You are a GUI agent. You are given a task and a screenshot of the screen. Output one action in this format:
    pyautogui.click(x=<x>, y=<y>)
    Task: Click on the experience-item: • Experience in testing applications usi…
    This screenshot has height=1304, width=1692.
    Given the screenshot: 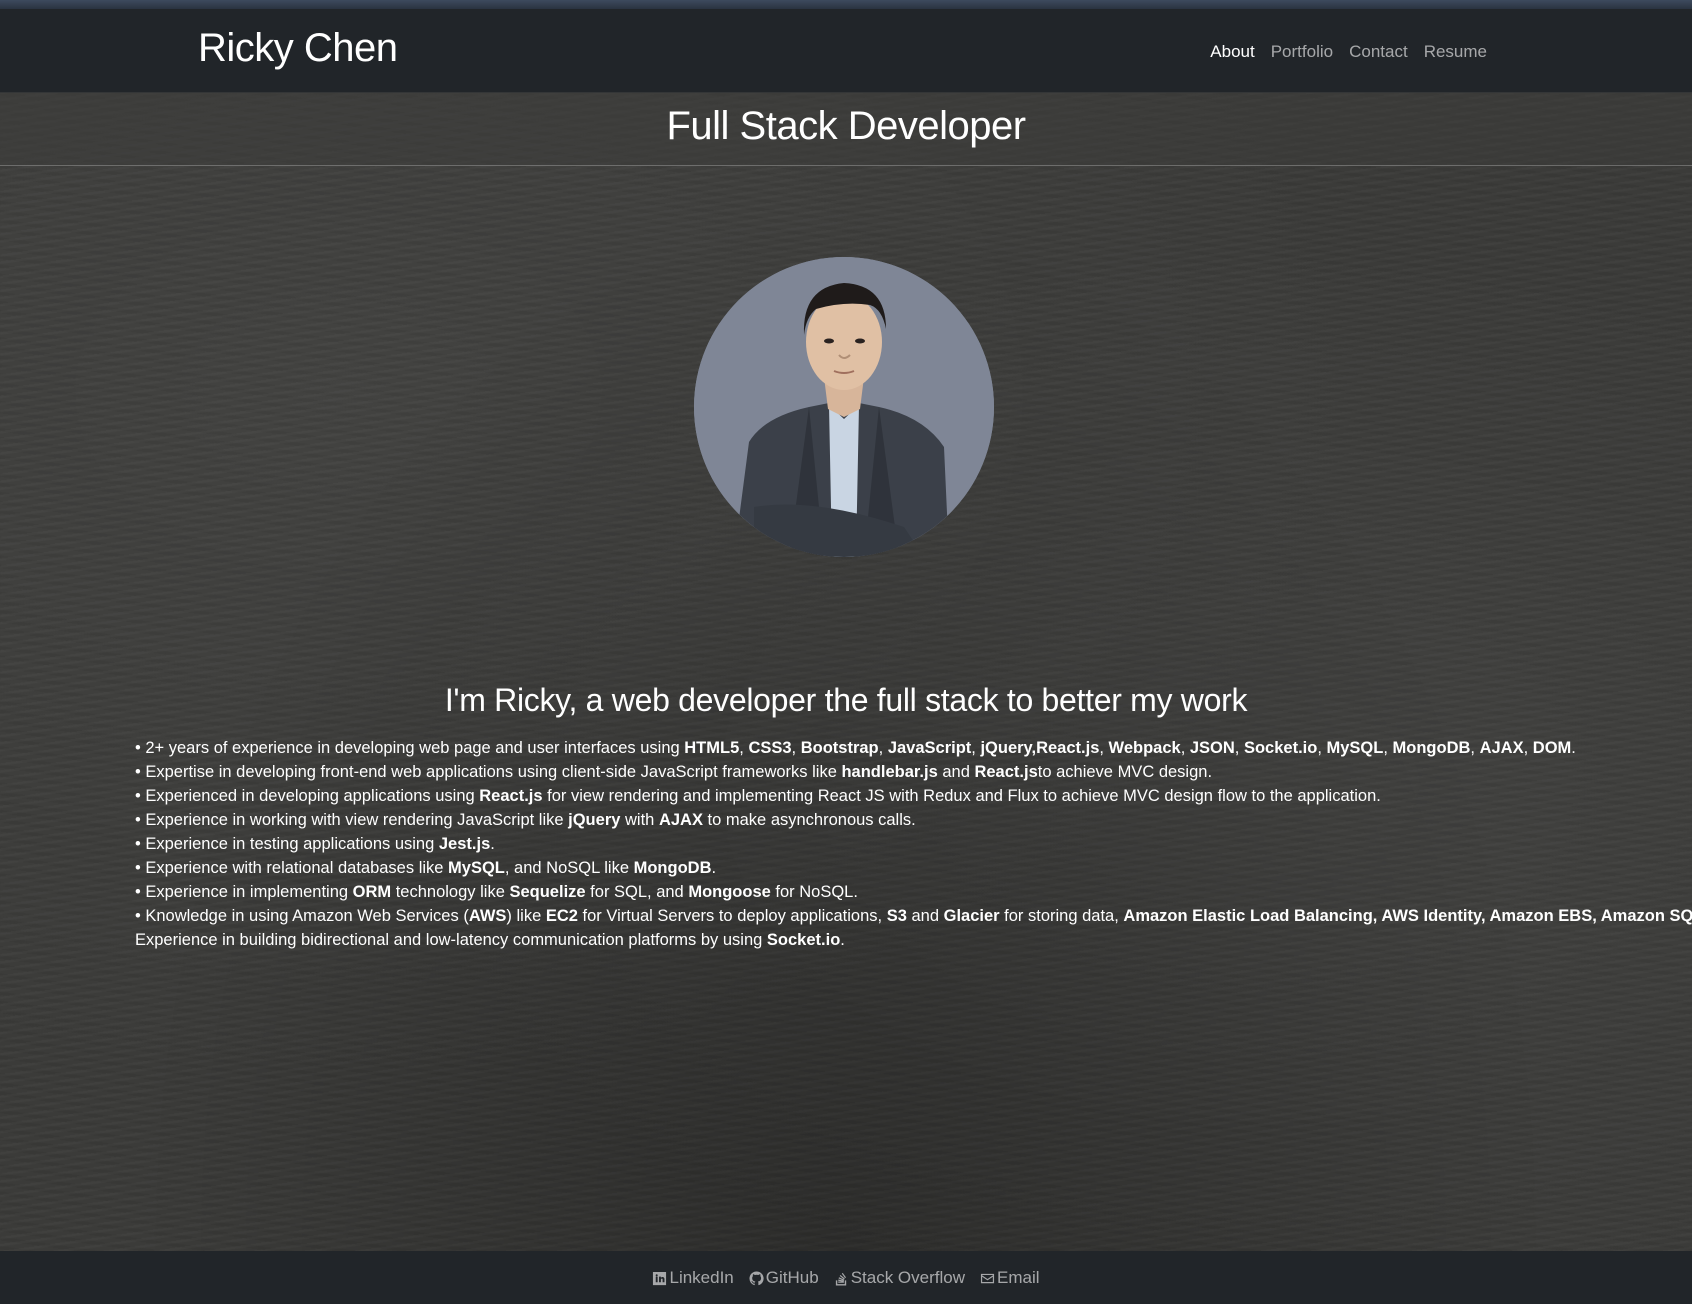 What is the action you would take?
    pyautogui.click(x=910, y=844)
    